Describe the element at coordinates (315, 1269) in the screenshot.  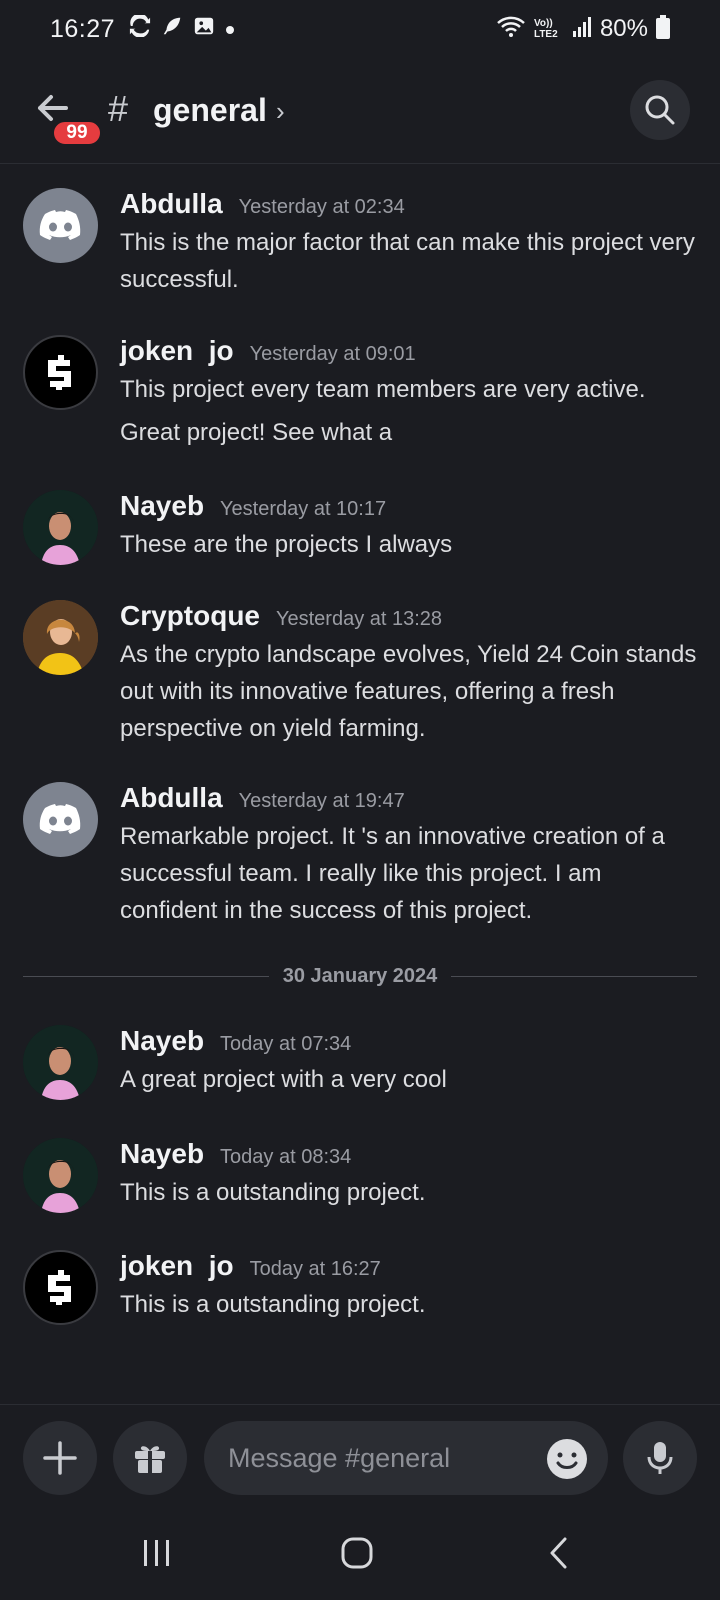
I see `message-timestamp: Today at 16:27` at that location.